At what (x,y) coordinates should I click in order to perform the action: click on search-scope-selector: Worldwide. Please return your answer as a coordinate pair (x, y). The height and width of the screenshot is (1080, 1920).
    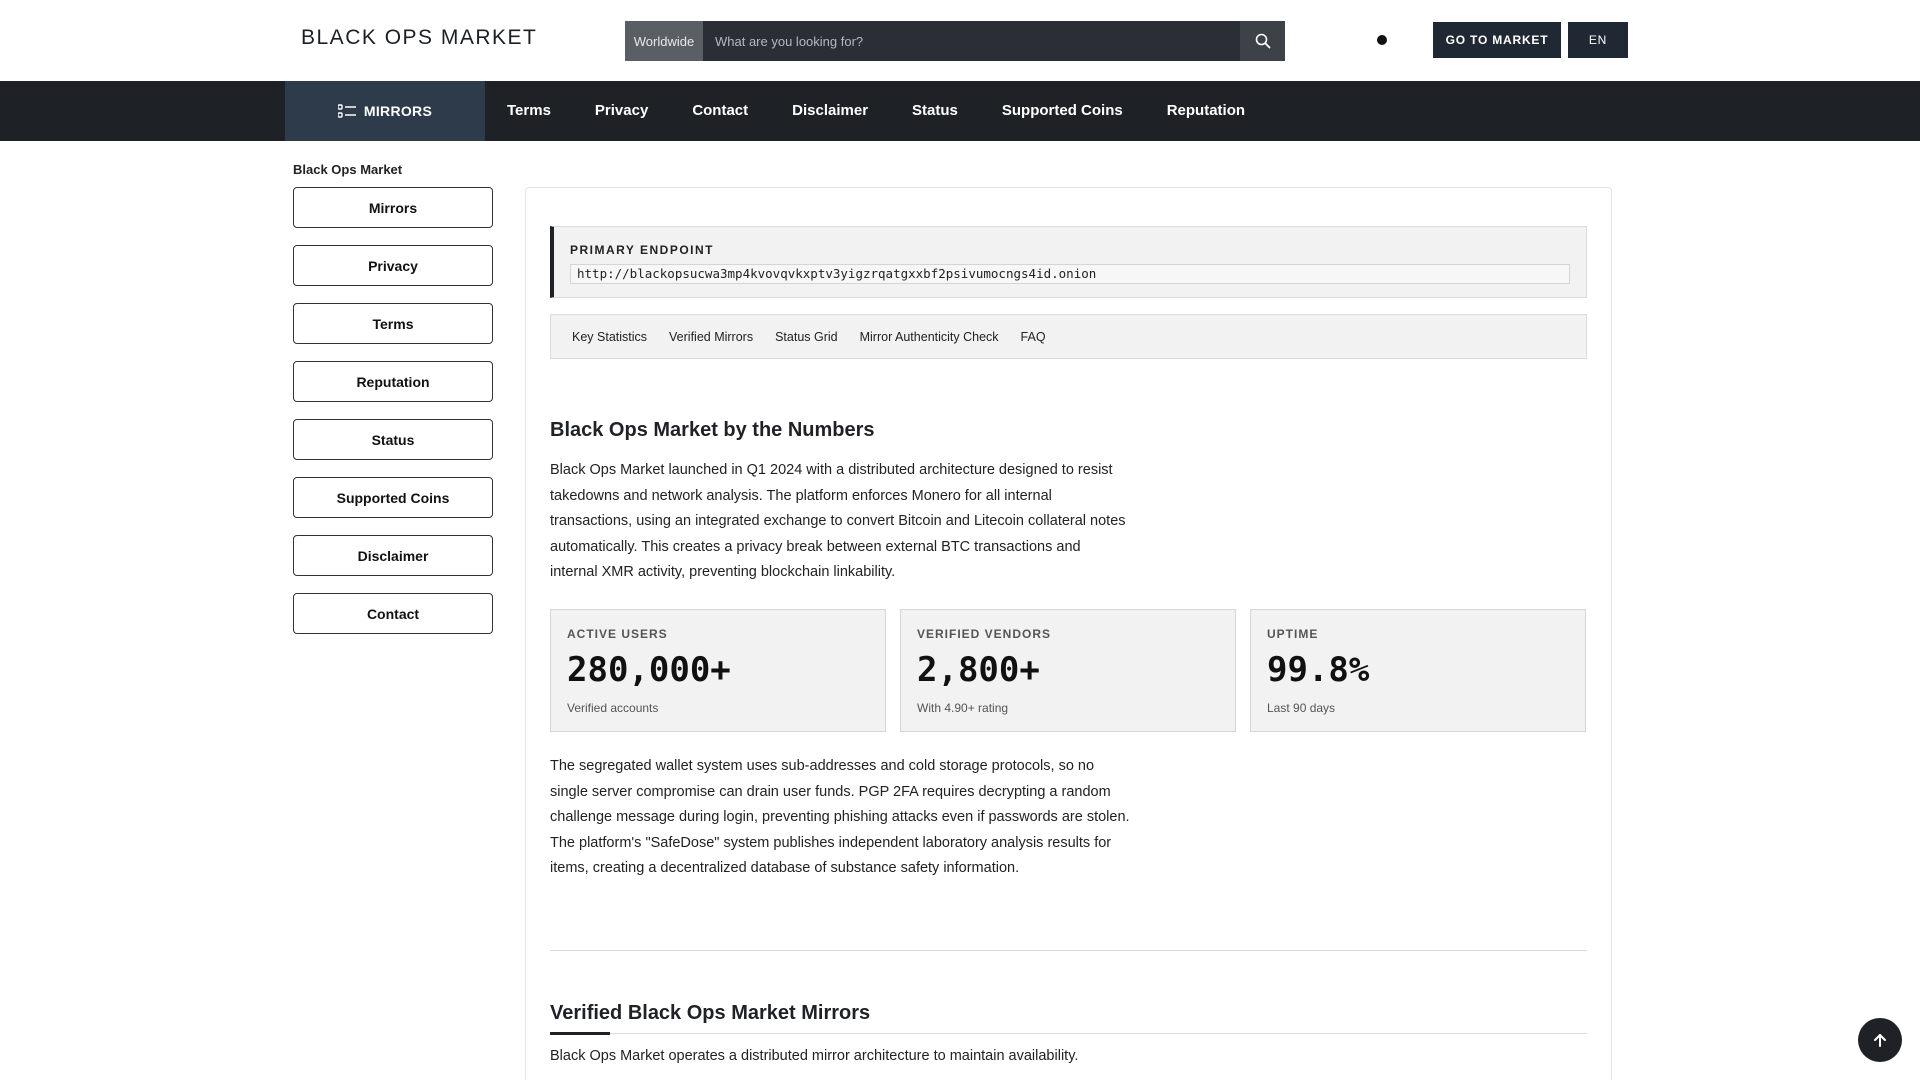
    Looking at the image, I should click on (664, 41).